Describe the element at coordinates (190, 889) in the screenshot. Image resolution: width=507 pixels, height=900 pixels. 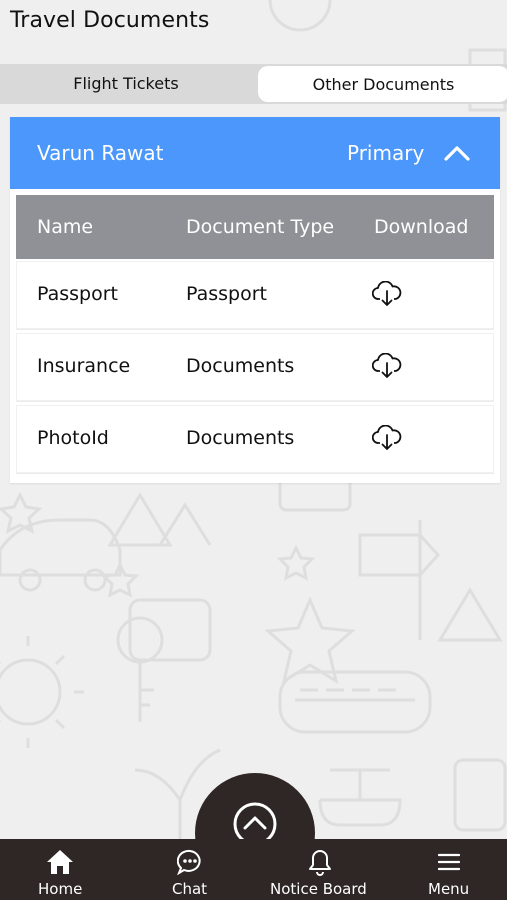
I see `nav-chat-label: Chat` at that location.